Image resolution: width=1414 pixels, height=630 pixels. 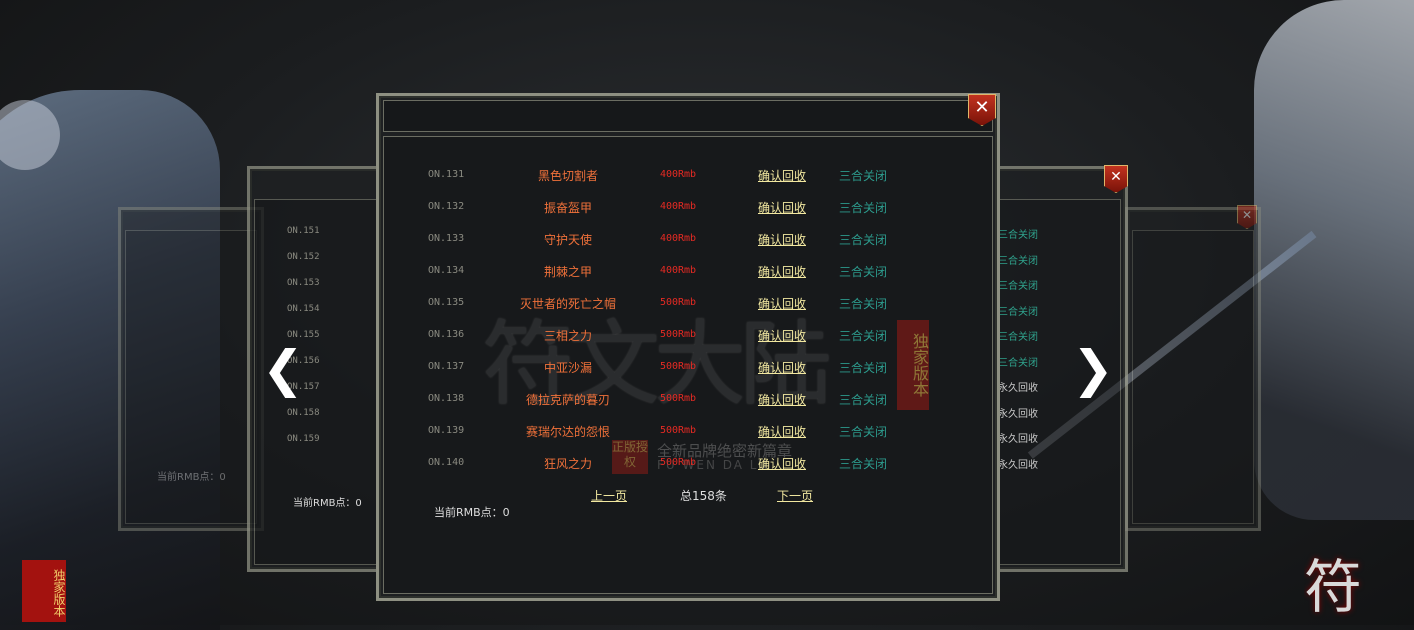 What do you see at coordinates (303, 309) in the screenshot?
I see `left-panel-item-number: ON.154` at bounding box center [303, 309].